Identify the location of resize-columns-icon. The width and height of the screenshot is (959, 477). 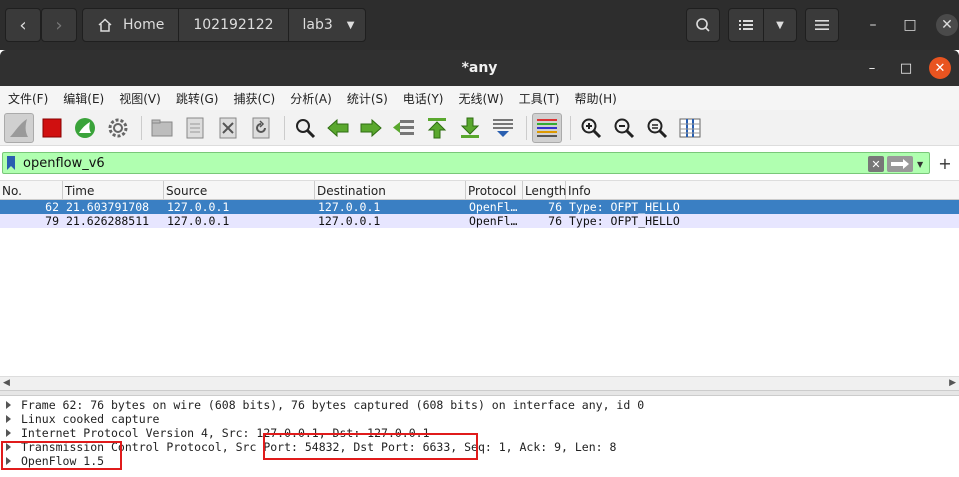
(690, 127).